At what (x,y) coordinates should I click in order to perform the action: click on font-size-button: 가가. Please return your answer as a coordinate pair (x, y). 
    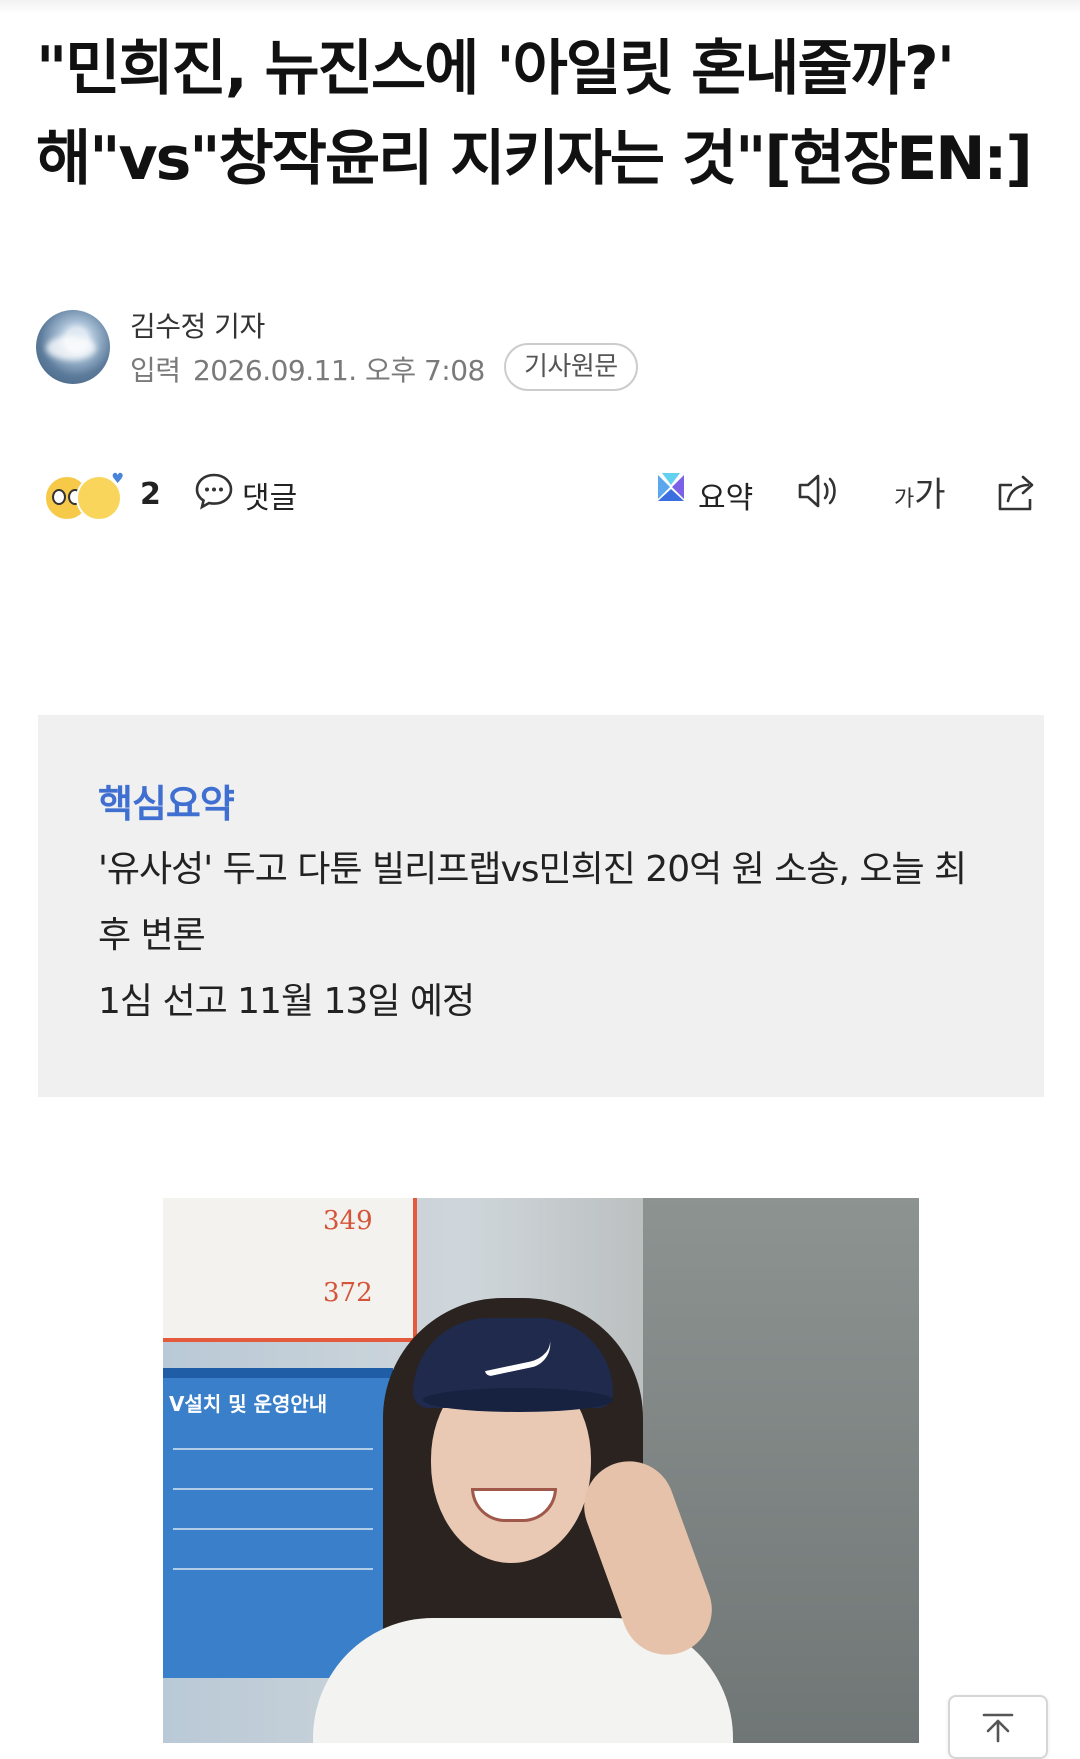
    Looking at the image, I should click on (920, 491).